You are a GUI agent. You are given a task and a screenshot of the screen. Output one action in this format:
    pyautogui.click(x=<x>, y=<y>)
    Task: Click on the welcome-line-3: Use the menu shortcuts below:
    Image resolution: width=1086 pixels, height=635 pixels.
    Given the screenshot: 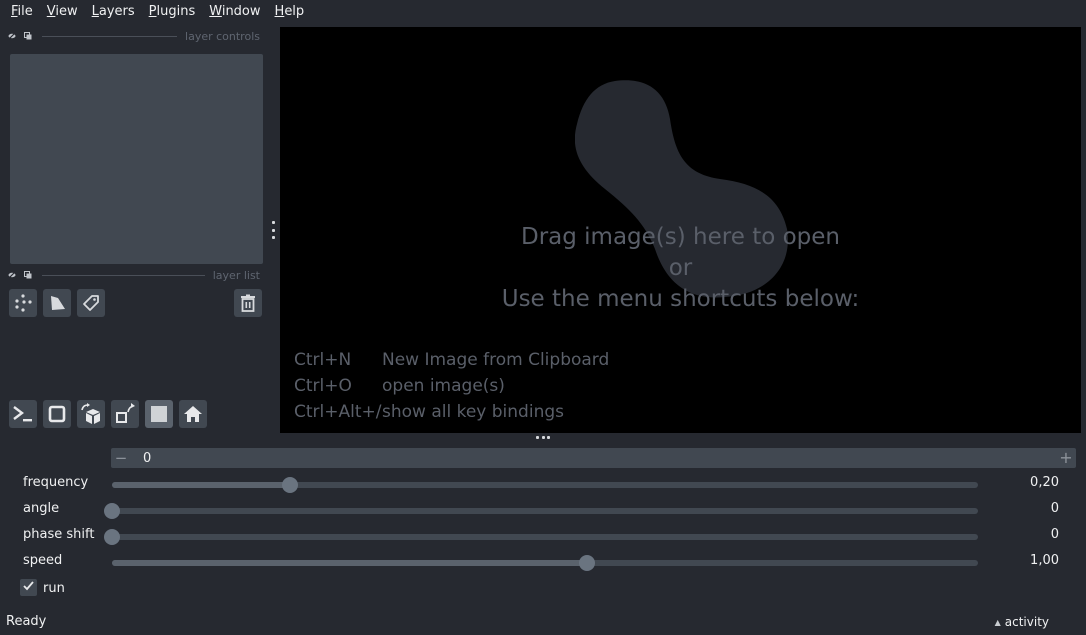 What is the action you would take?
    pyautogui.click(x=680, y=299)
    